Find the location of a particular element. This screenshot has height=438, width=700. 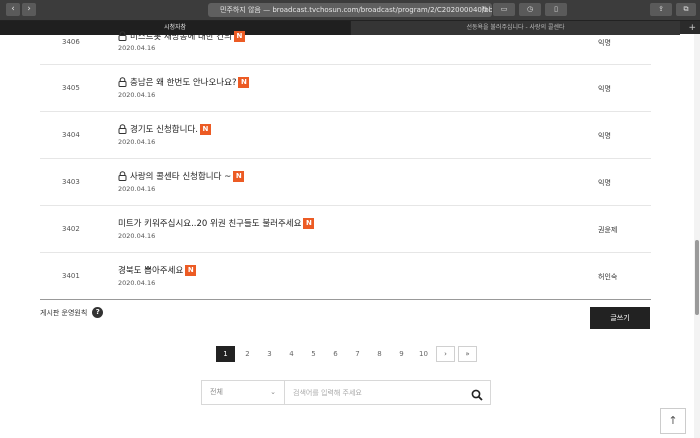

page-link: 5 is located at coordinates (313, 354).